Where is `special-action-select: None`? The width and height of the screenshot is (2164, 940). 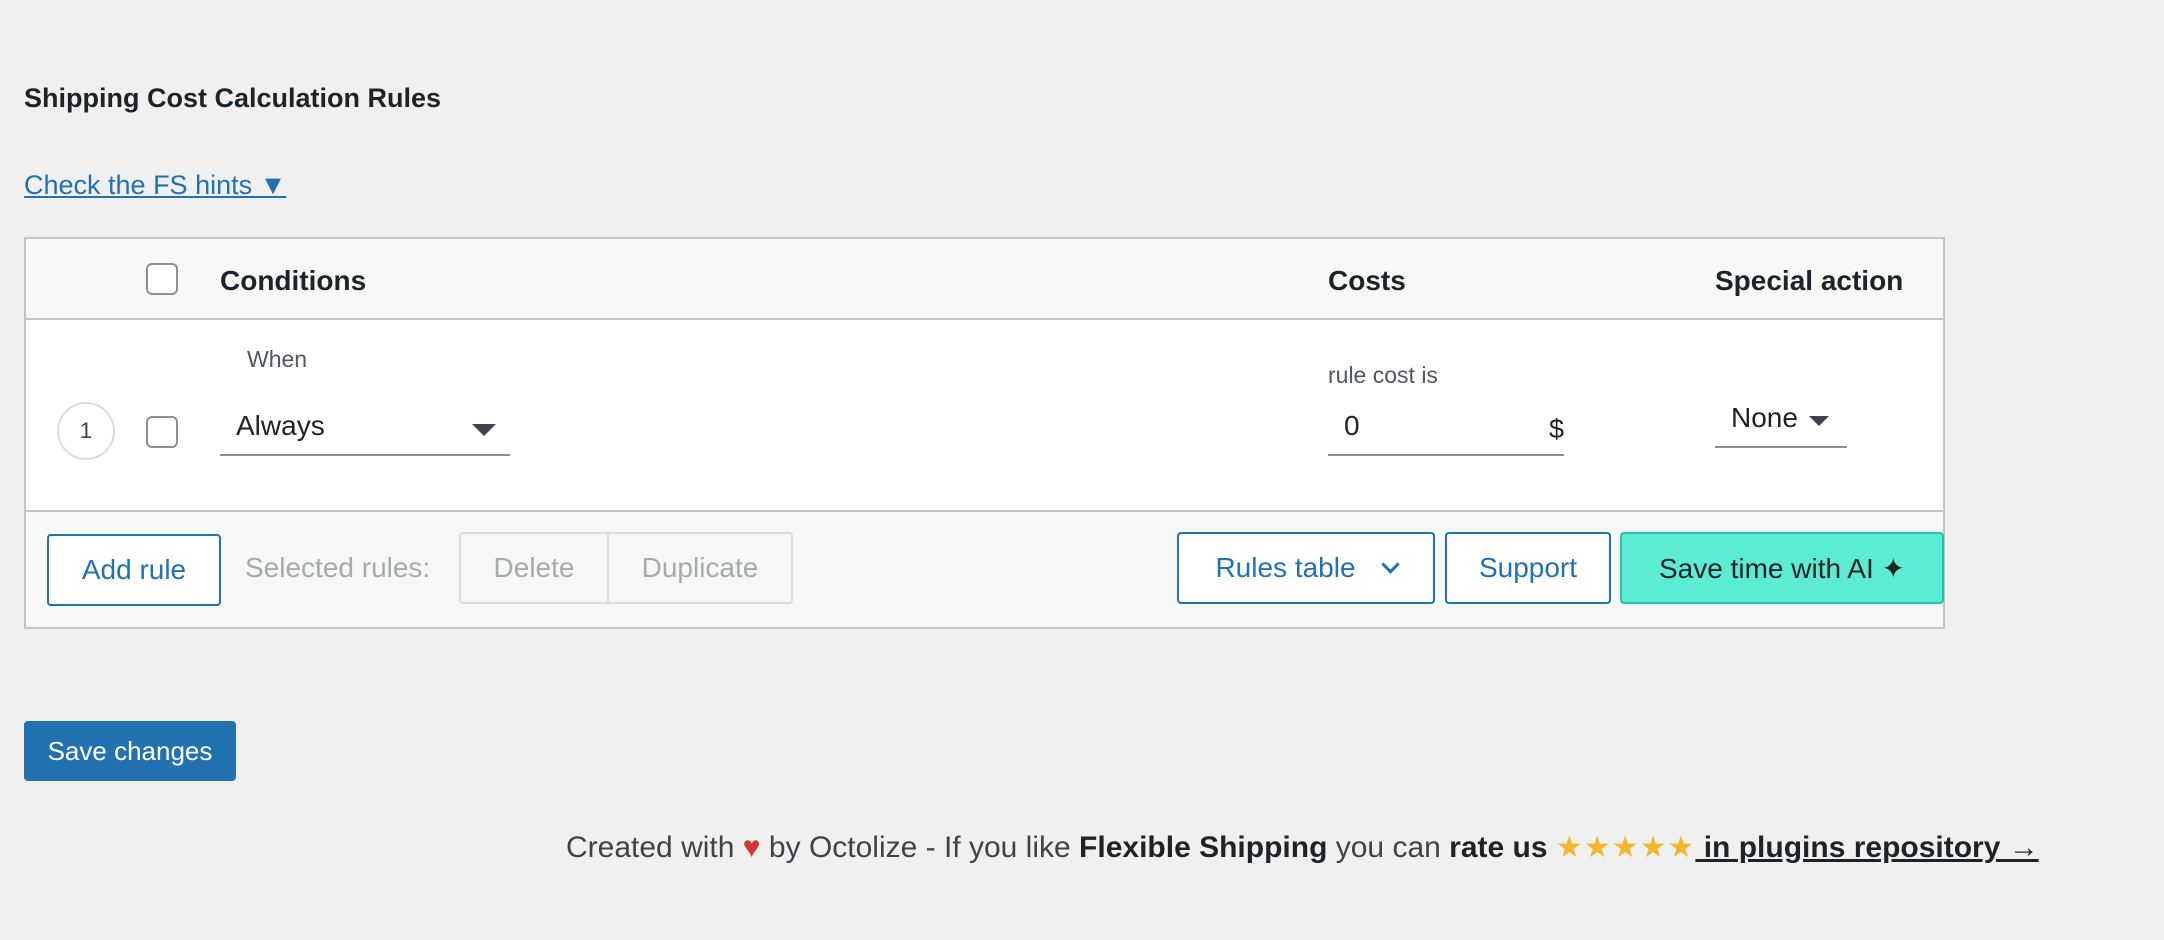 special-action-select: None is located at coordinates (1781, 422).